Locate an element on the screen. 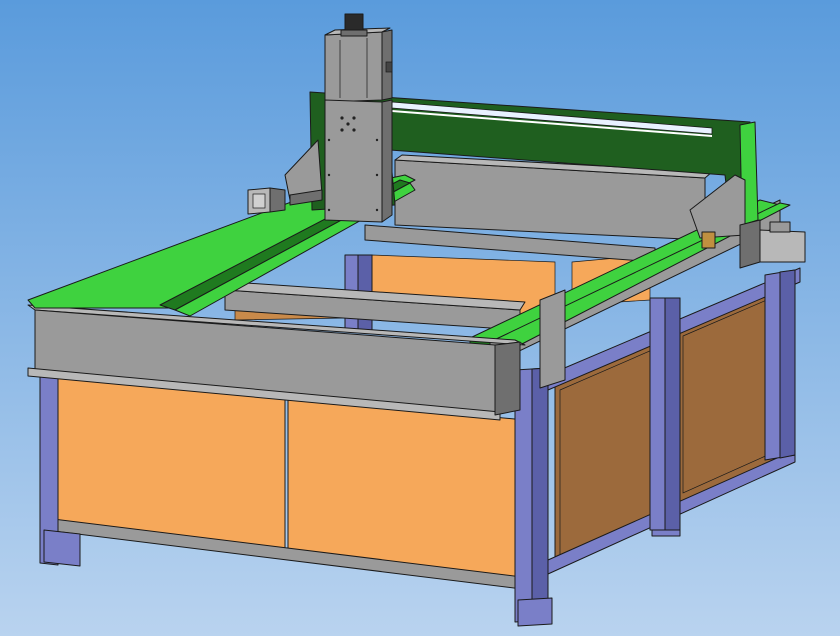  z-axis-plate-side is located at coordinates (387, 161).